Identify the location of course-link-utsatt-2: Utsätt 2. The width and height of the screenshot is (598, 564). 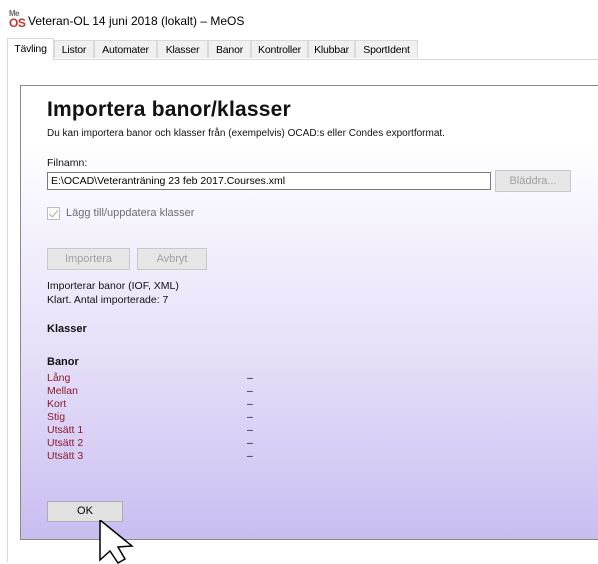
(65, 443).